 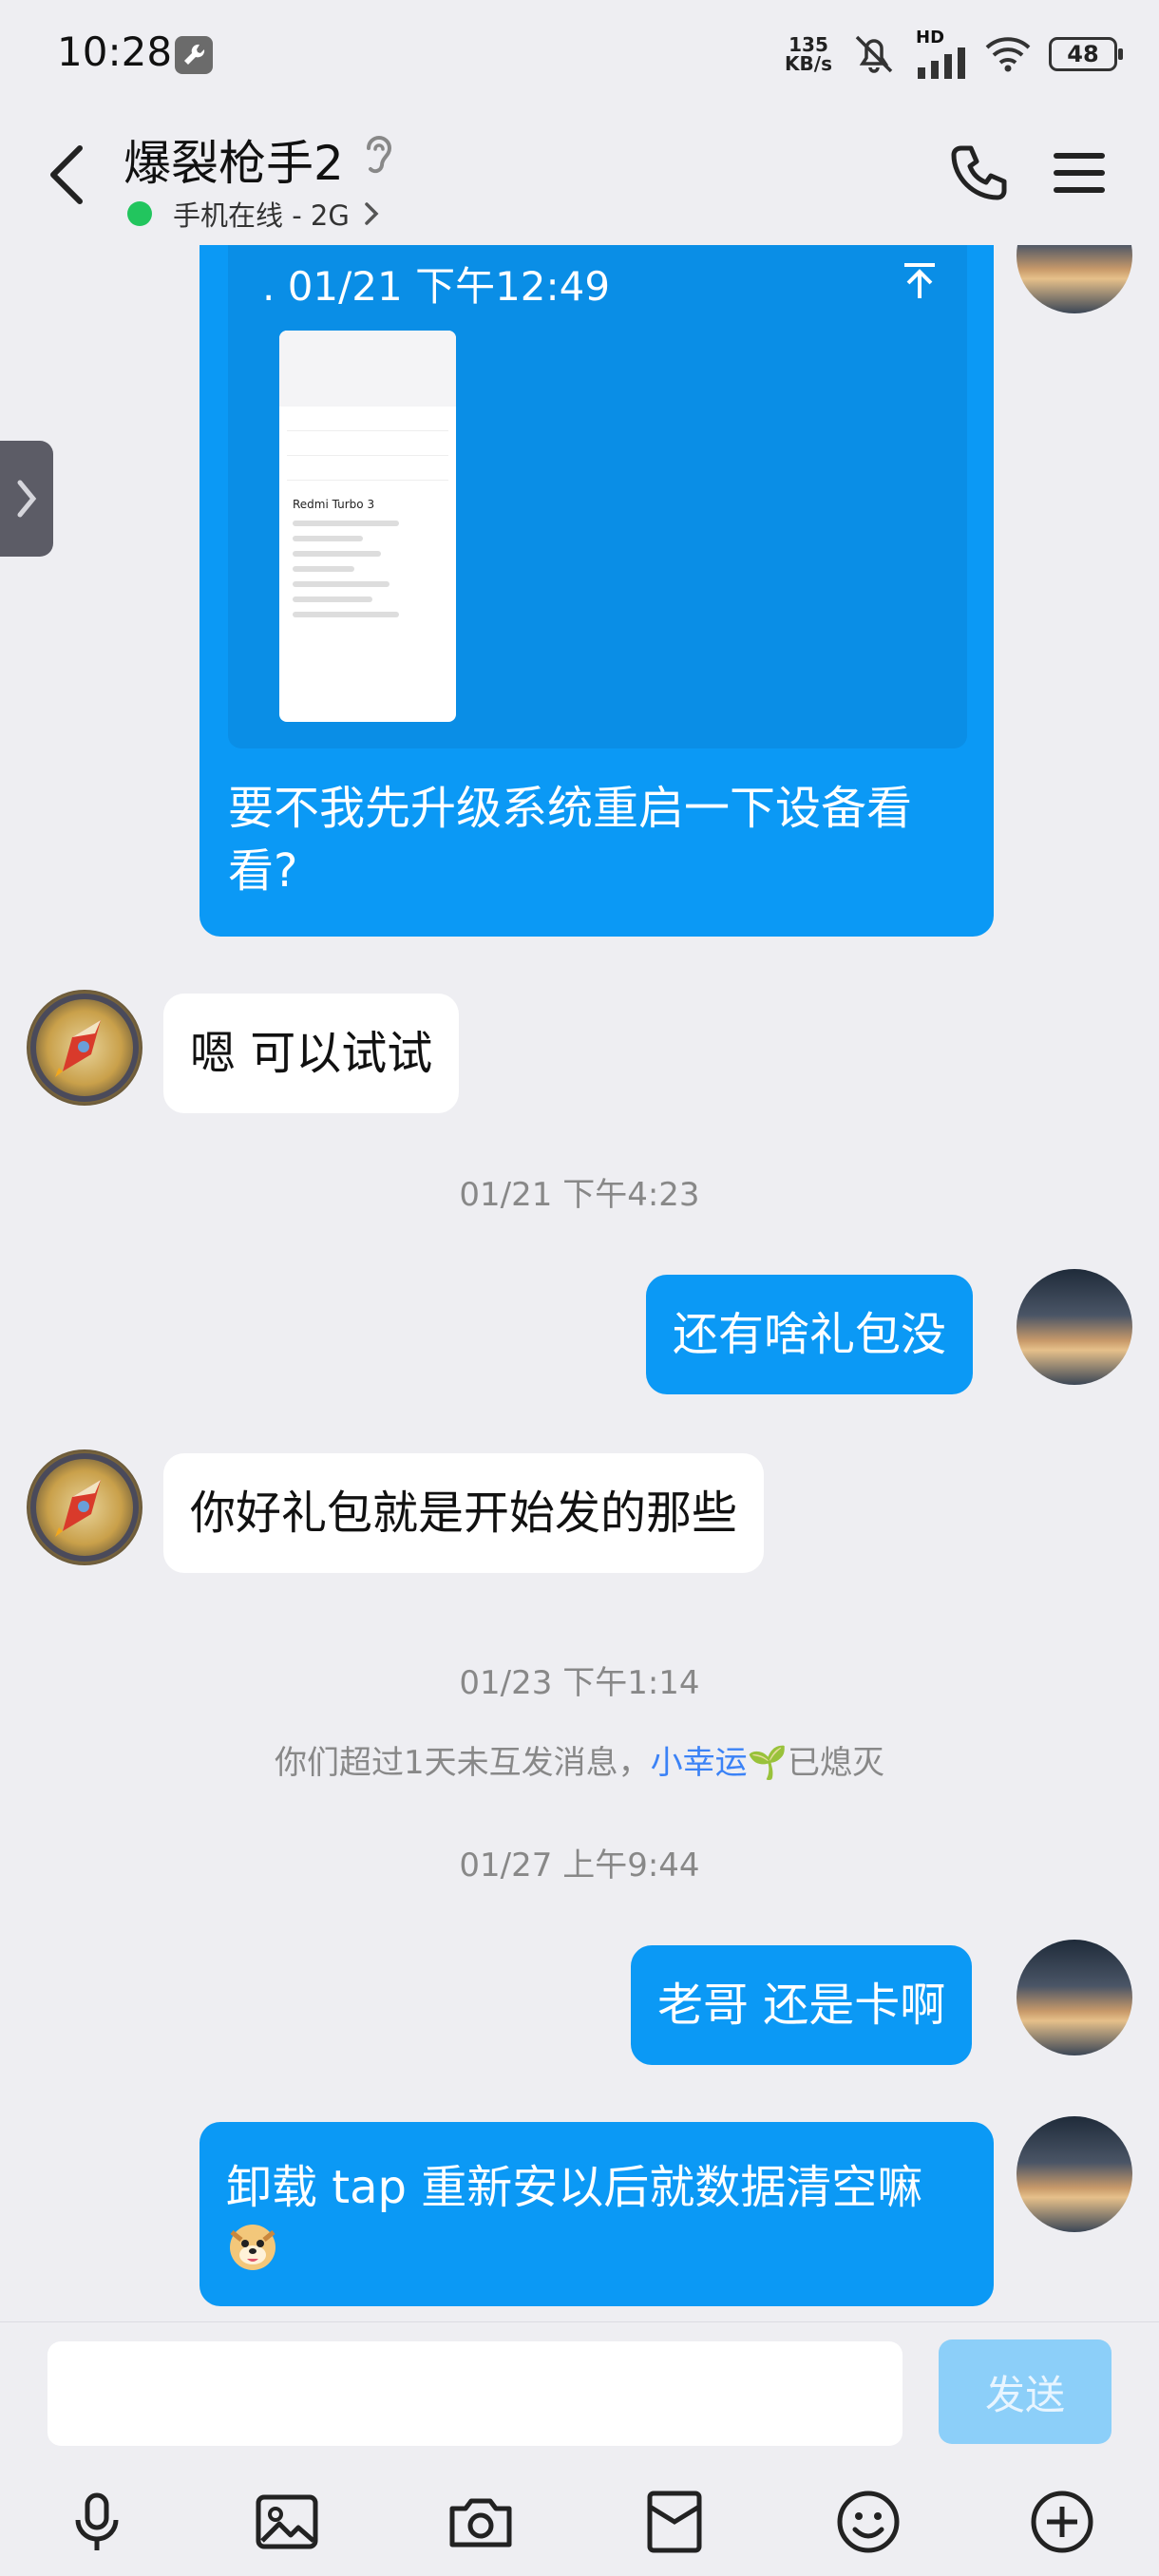 I want to click on screenshot-thumbnail: Redmi Turbo 3, so click(x=367, y=526).